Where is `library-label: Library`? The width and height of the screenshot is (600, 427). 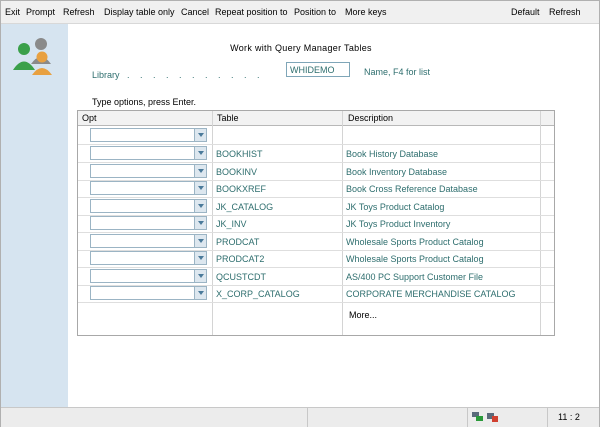
library-label: Library is located at coordinates (106, 75).